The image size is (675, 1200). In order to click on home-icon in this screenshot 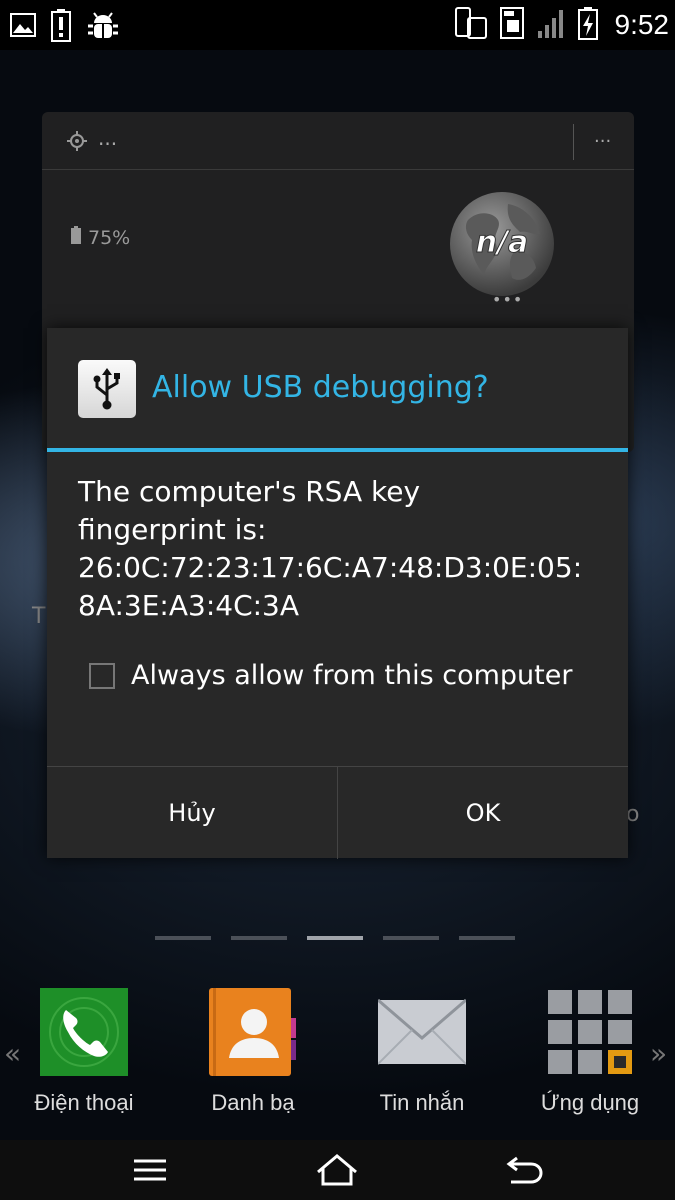, I will do `click(337, 1172)`.